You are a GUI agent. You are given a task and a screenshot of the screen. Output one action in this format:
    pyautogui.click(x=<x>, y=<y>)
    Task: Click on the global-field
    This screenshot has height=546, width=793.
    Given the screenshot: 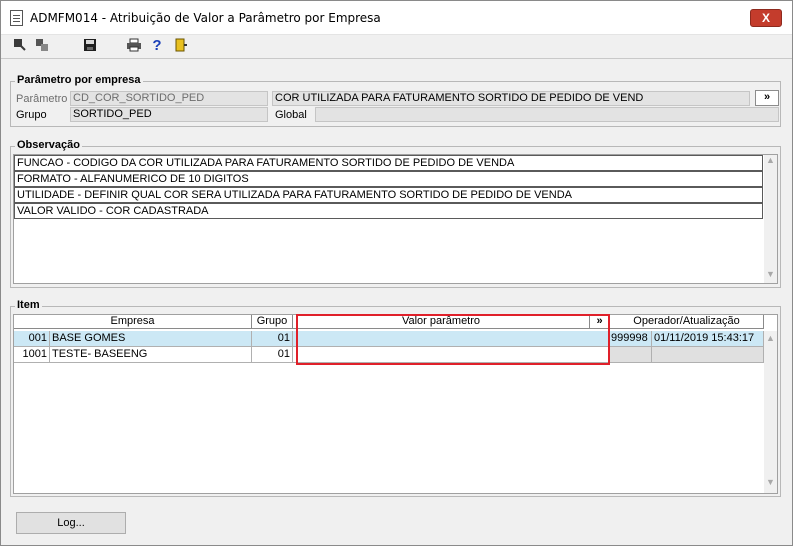 What is the action you would take?
    pyautogui.click(x=547, y=114)
    